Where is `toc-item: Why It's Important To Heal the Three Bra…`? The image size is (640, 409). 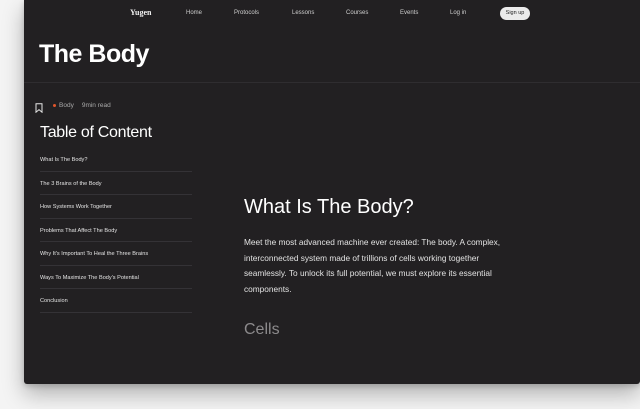 toc-item: Why It's Important To Heal the Three Bra… is located at coordinates (116, 254).